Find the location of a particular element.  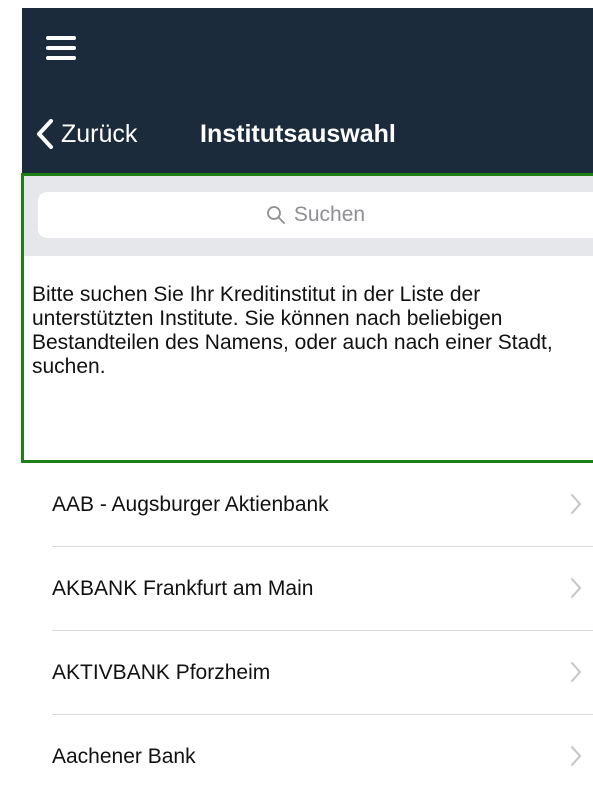

search-bar: Suchen is located at coordinates (308, 216).